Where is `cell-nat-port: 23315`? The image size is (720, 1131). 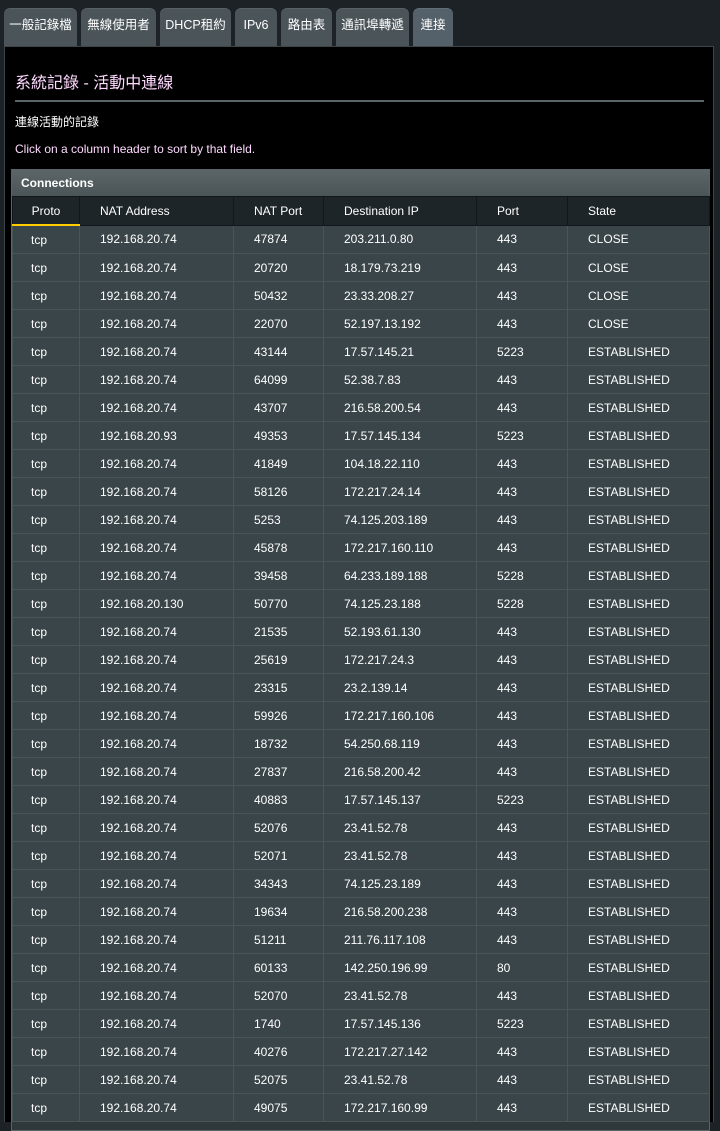 cell-nat-port: 23315 is located at coordinates (278, 687).